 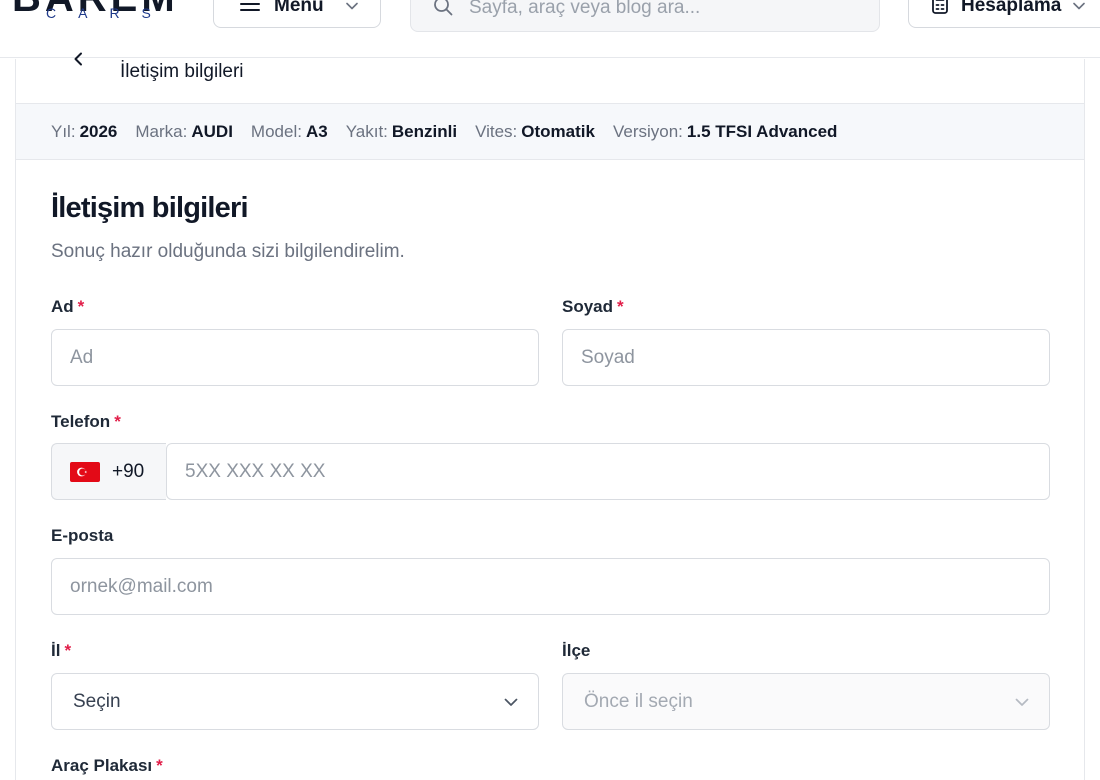 I want to click on brand-logo: BAREM CARS, so click(x=103, y=12).